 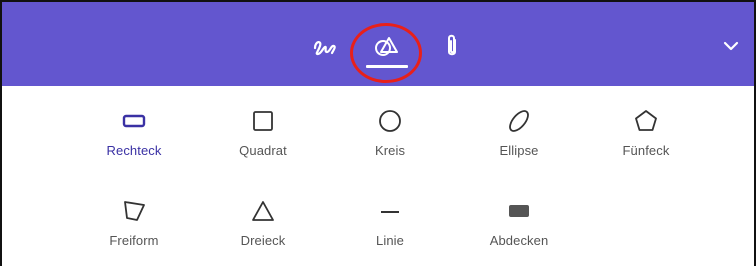 What do you see at coordinates (263, 150) in the screenshot?
I see `shape-label: Quadrat` at bounding box center [263, 150].